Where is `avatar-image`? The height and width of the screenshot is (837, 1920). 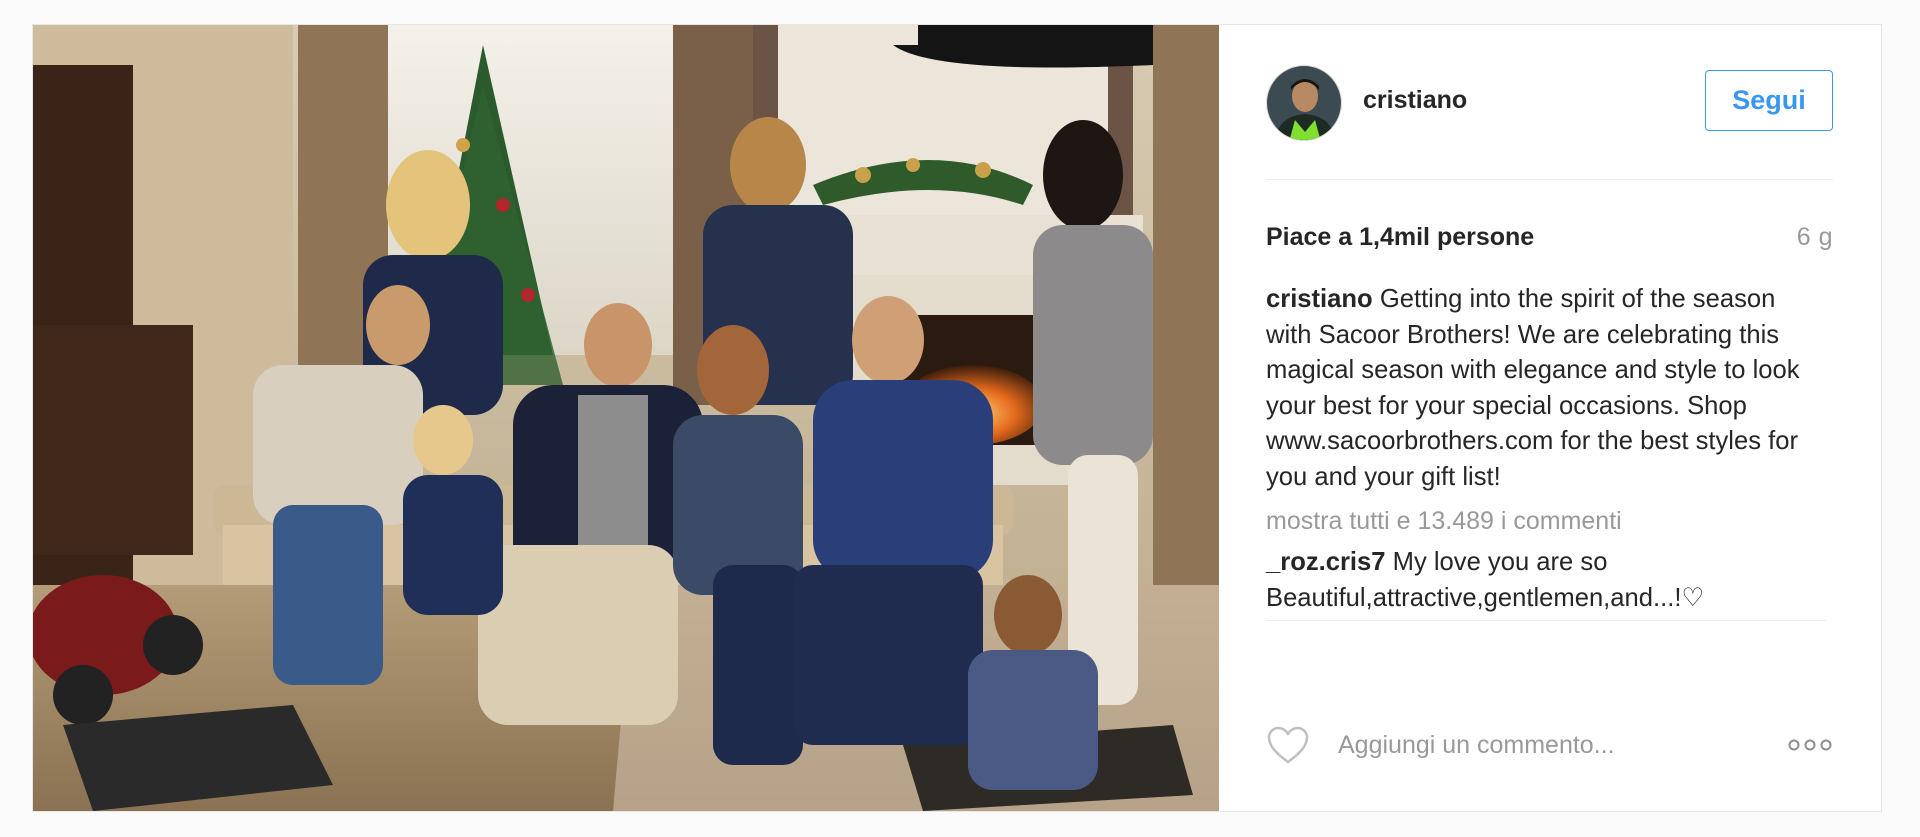 avatar-image is located at coordinates (1304, 103).